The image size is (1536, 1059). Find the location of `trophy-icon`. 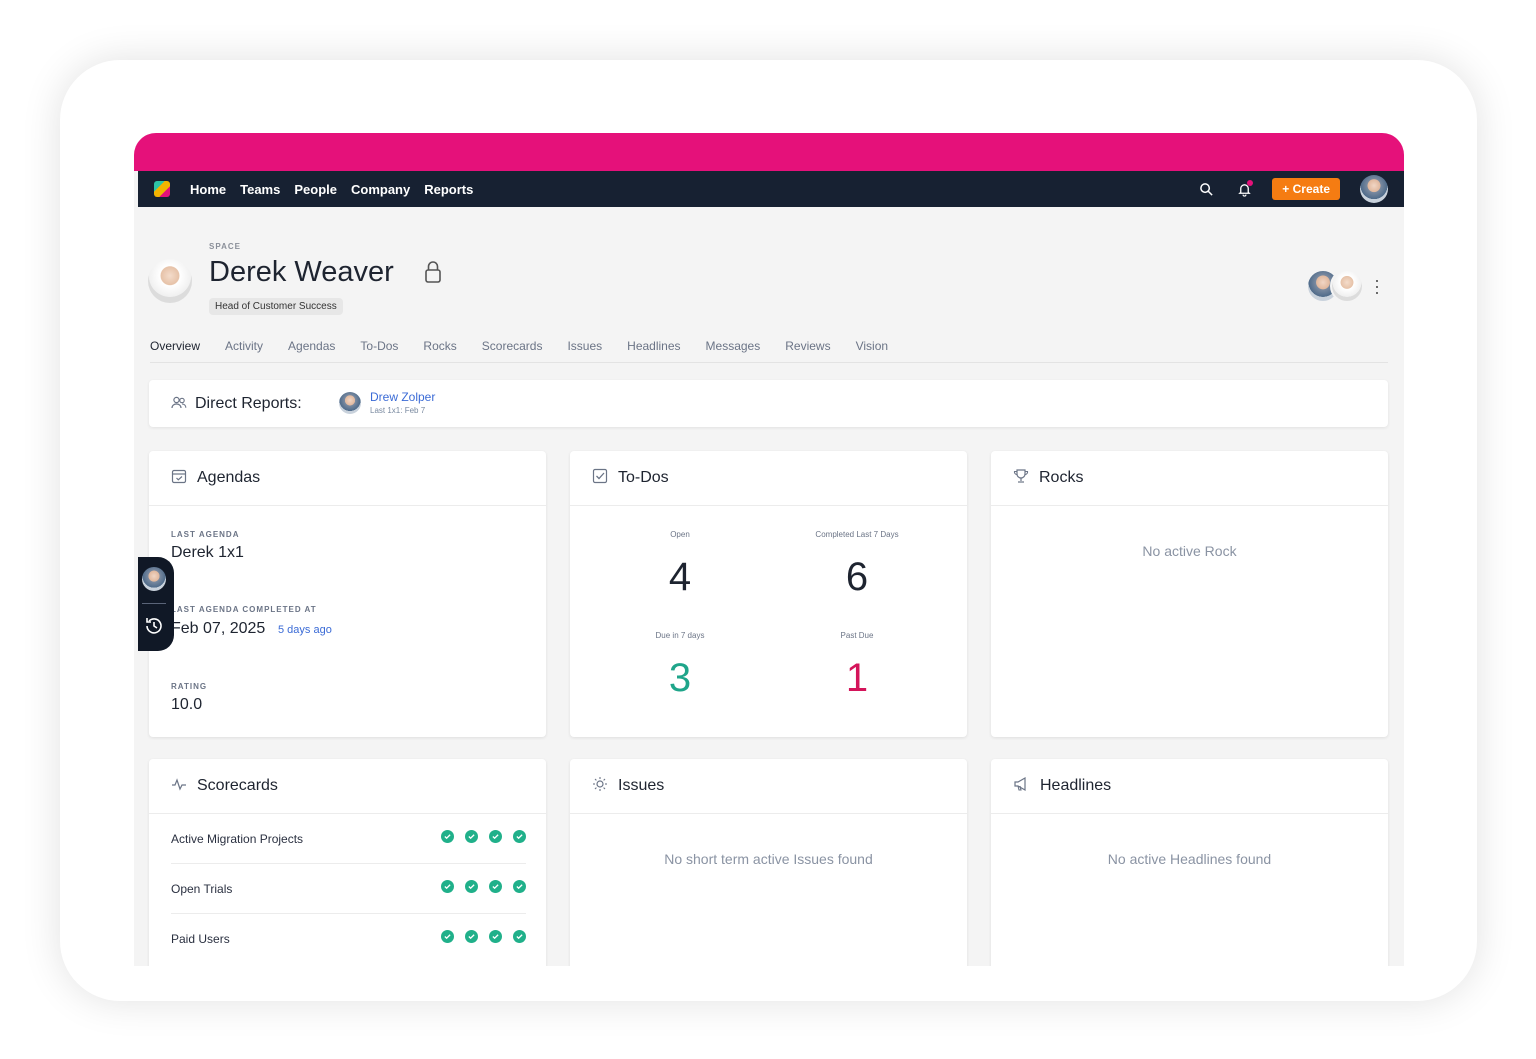

trophy-icon is located at coordinates (1021, 478).